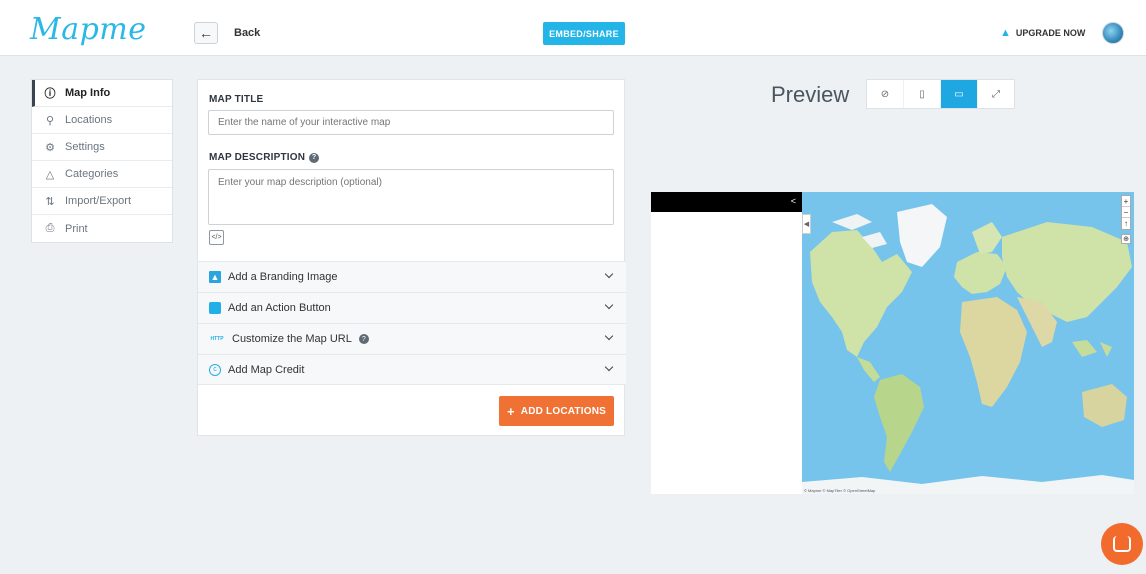 Image resolution: width=1146 pixels, height=574 pixels. Describe the element at coordinates (993, 352) in the screenshot. I see `landmass-africa` at that location.